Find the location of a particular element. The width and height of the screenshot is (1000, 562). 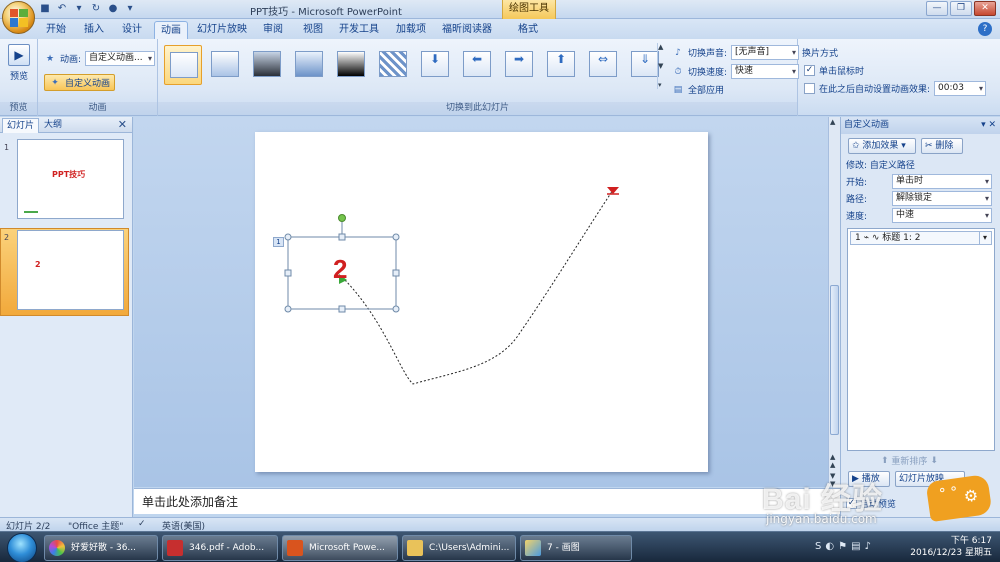

next-slide-icon: ▼ ▼ is located at coordinates (832, 480).